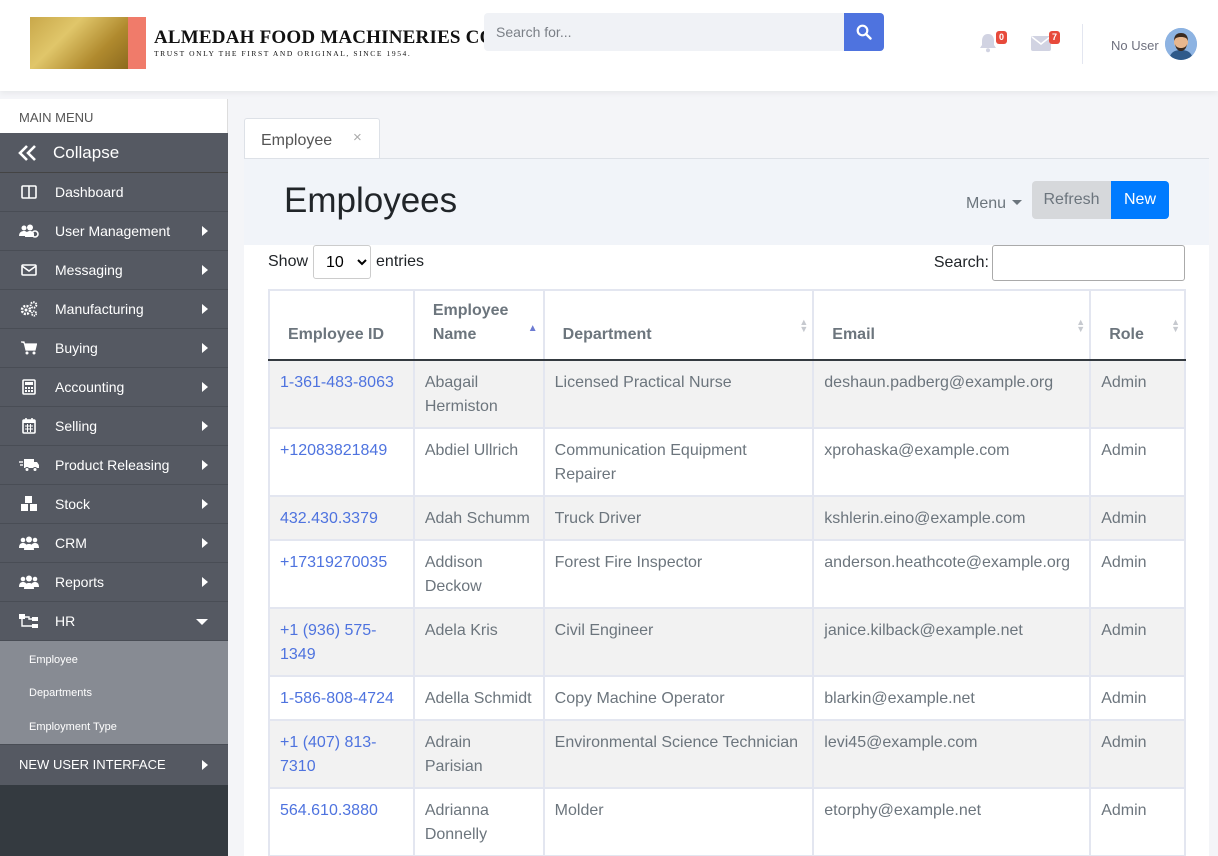 Image resolution: width=1218 pixels, height=856 pixels. What do you see at coordinates (73, 504) in the screenshot?
I see `sidebar-item-label: Stock` at bounding box center [73, 504].